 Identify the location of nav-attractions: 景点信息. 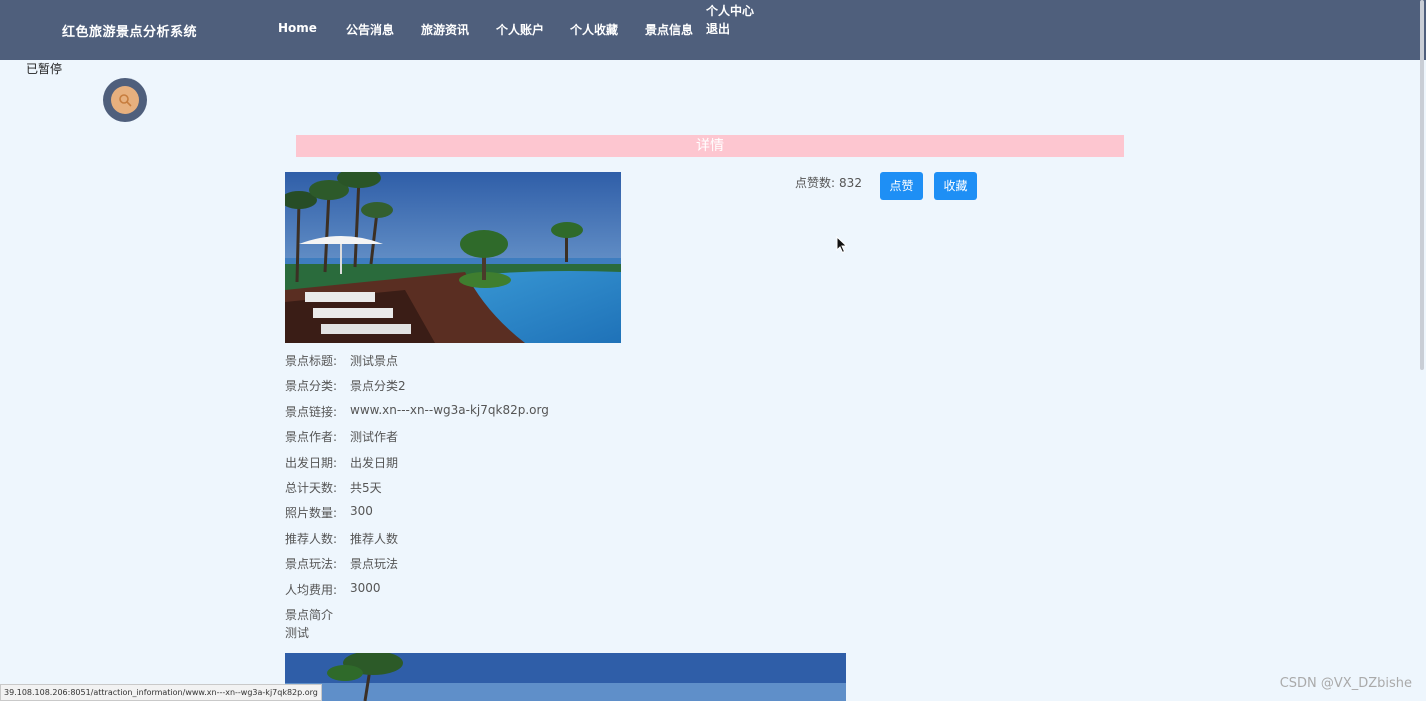
(669, 29).